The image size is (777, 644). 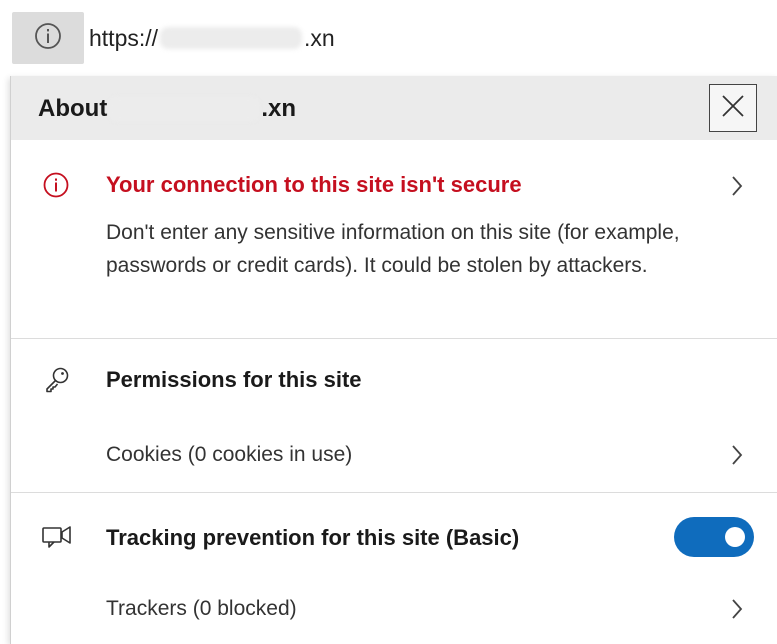 What do you see at coordinates (231, 37) in the screenshot?
I see `url-redacted` at bounding box center [231, 37].